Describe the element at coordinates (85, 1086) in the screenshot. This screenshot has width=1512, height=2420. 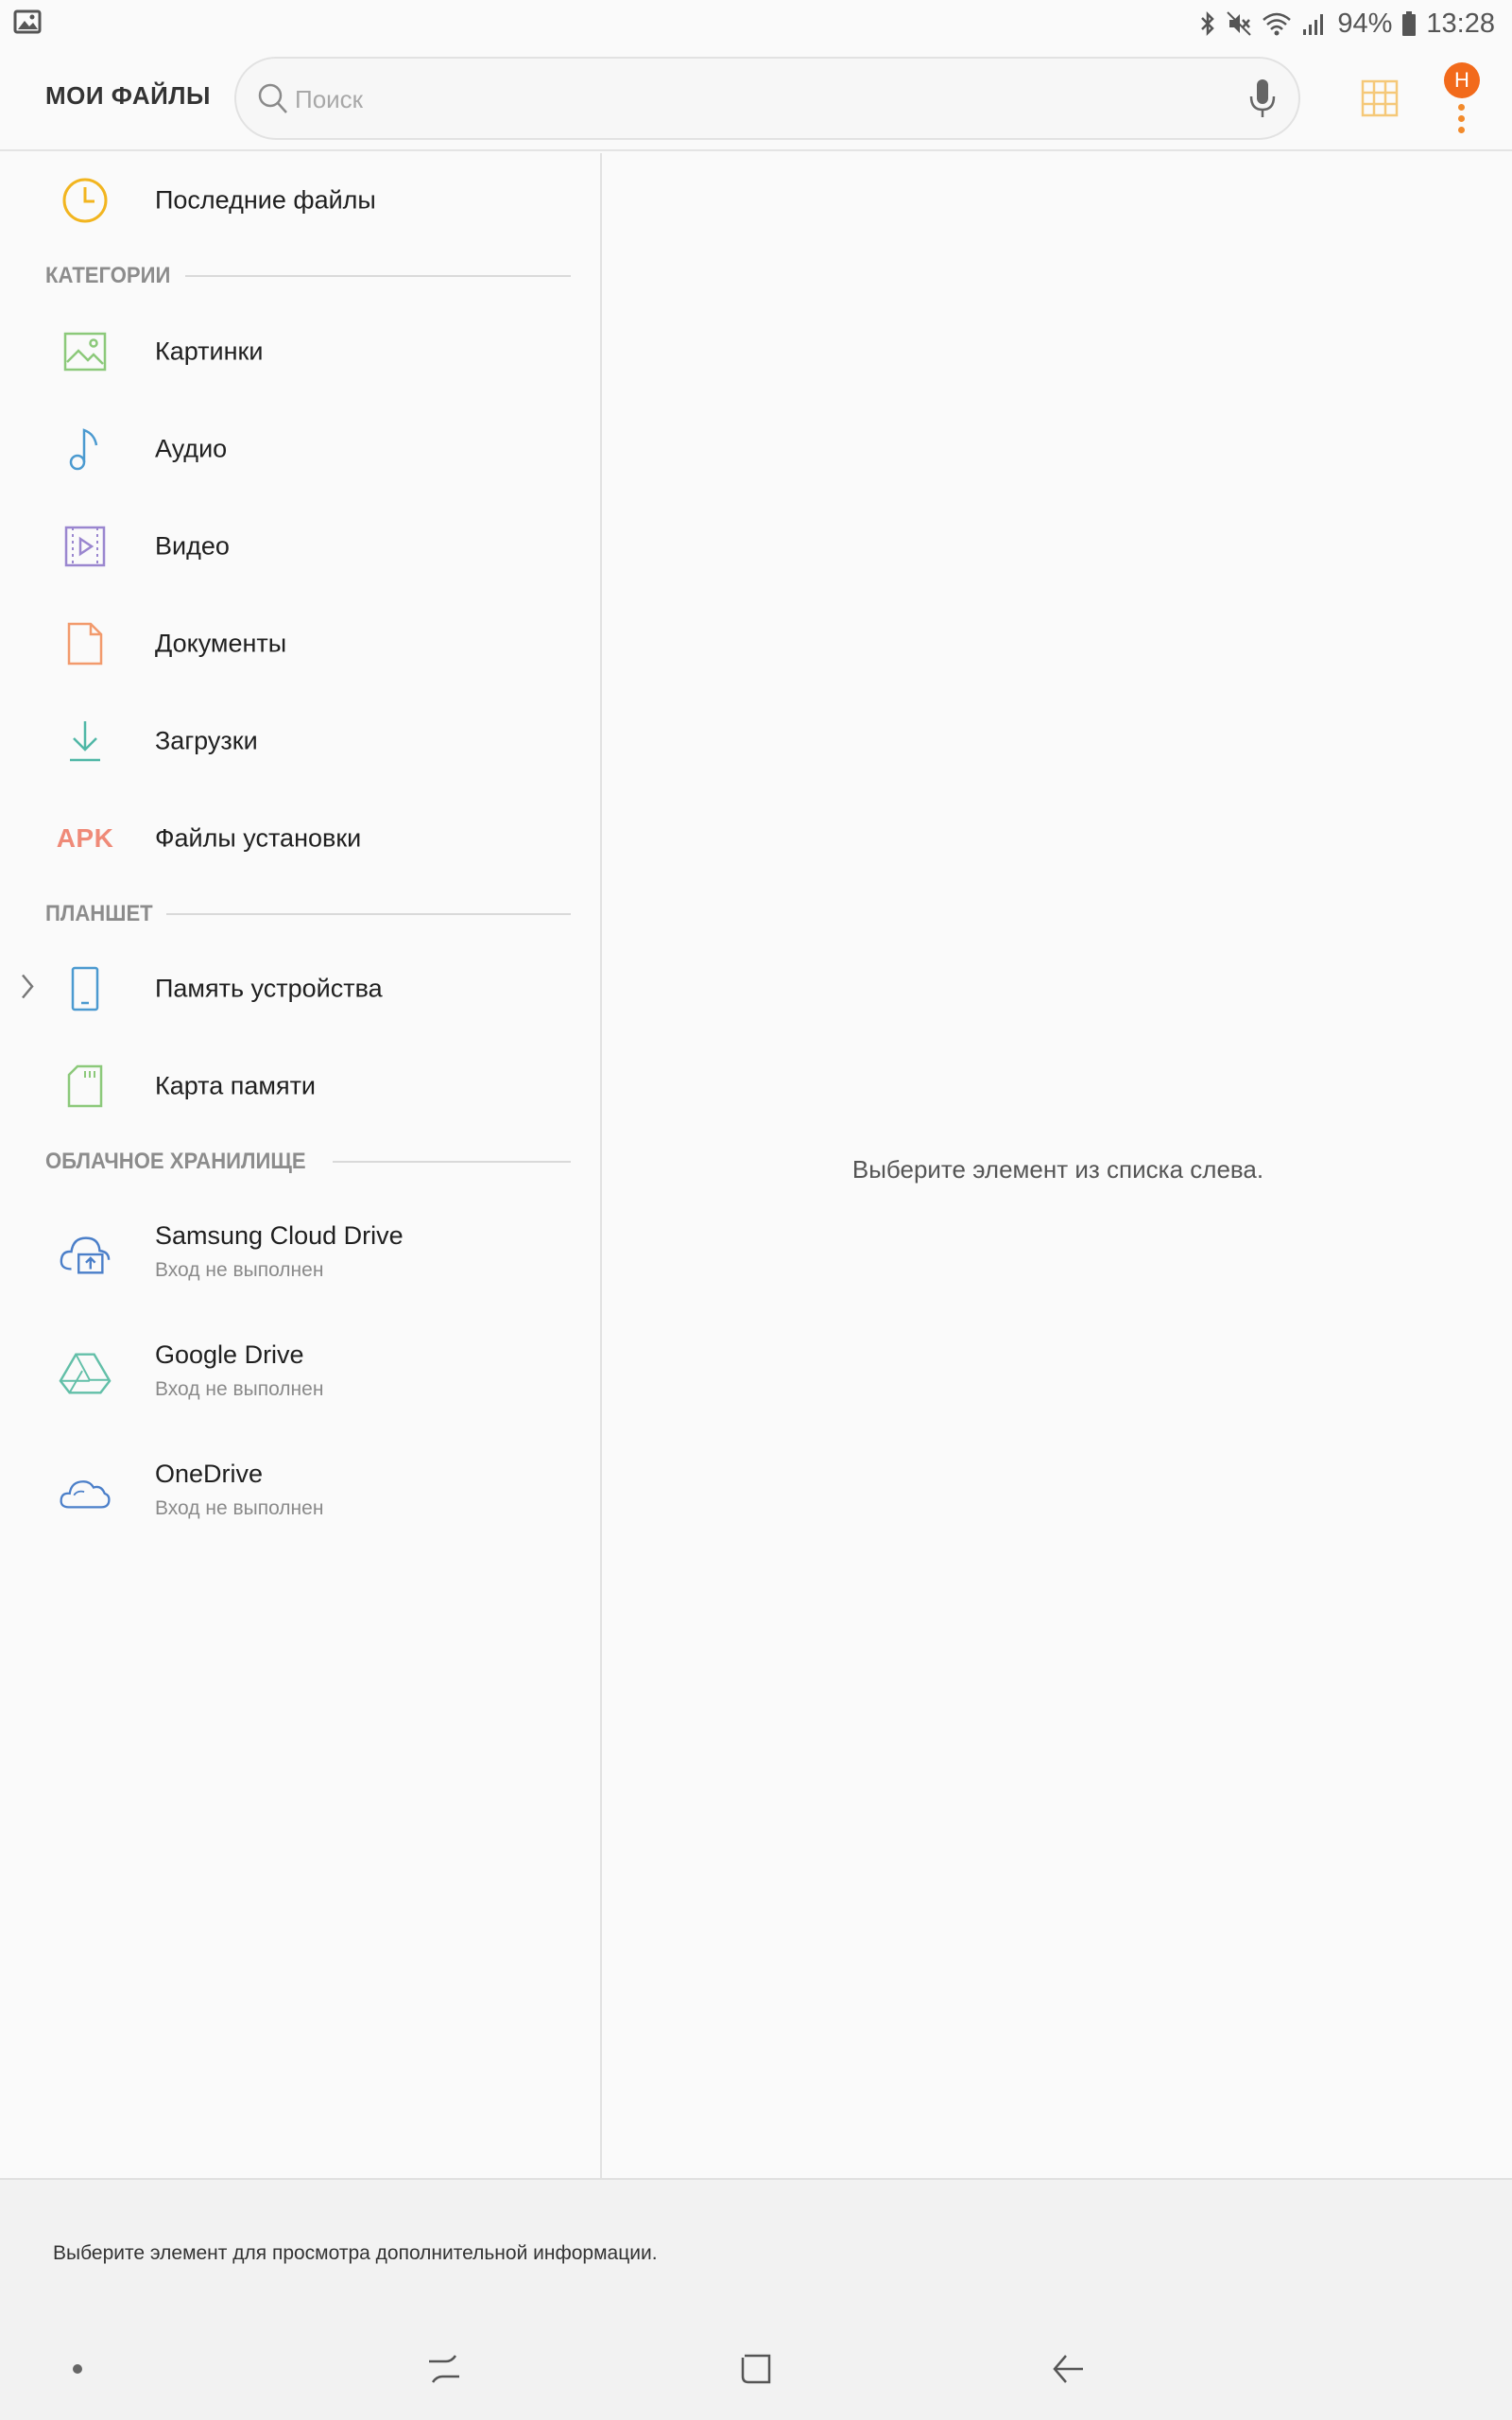
I see `sd-card-icon` at that location.